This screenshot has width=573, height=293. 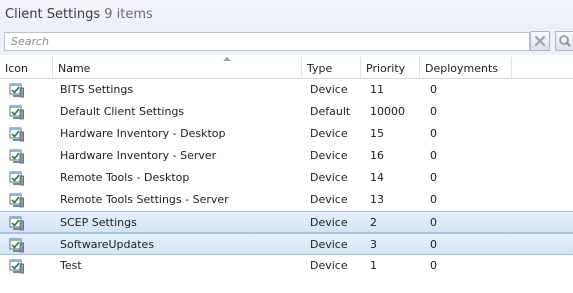 What do you see at coordinates (143, 133) in the screenshot?
I see `row-name: Hardware Inventory - Desktop` at bounding box center [143, 133].